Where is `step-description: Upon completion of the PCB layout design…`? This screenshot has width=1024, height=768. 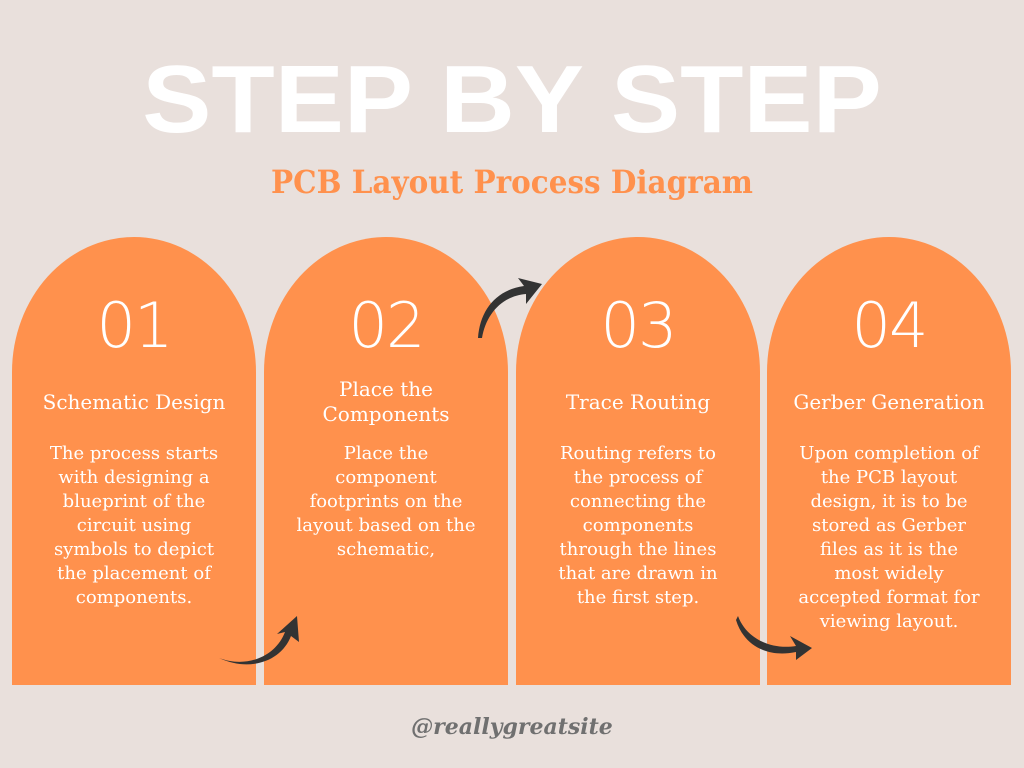 step-description: Upon completion of the PCB layout design… is located at coordinates (889, 537).